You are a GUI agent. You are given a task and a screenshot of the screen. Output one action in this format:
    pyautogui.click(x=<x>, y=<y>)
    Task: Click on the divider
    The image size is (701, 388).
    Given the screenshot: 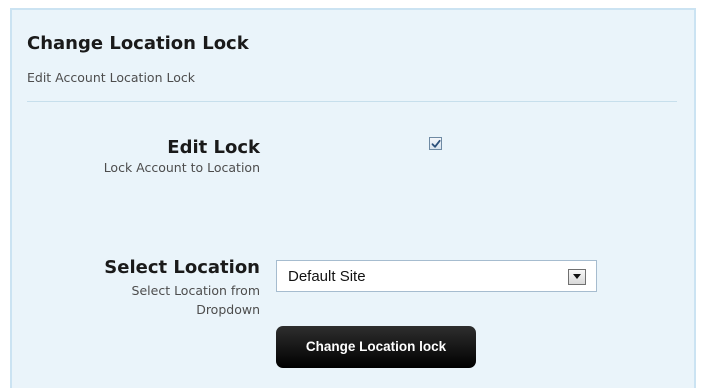 What is the action you would take?
    pyautogui.click(x=352, y=101)
    